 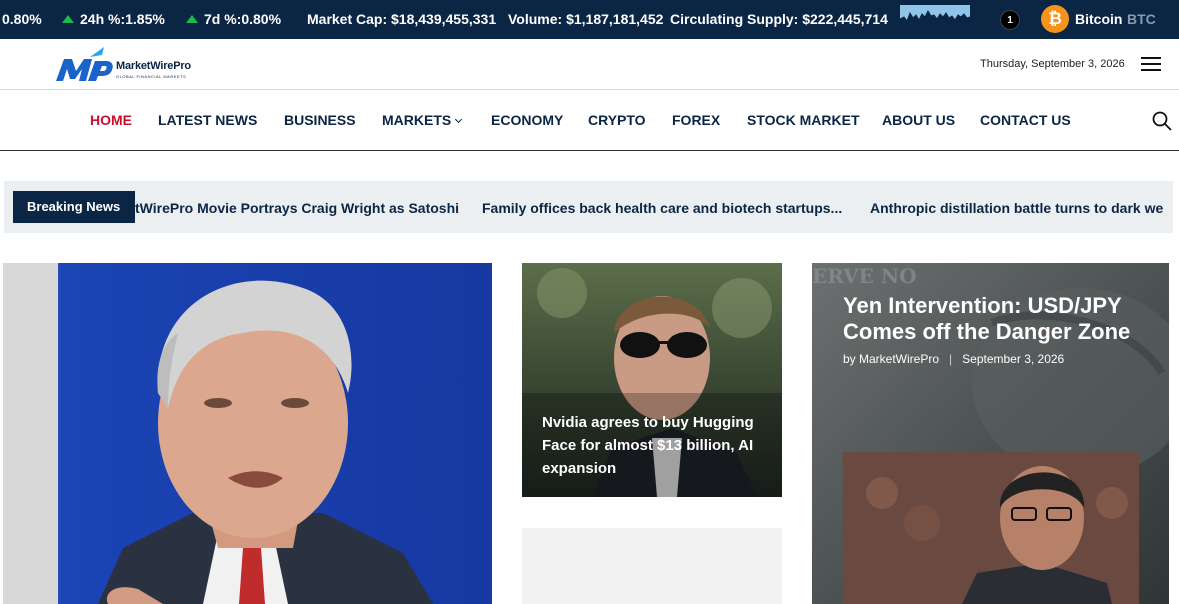 I want to click on sparkline-chart, so click(x=935, y=22).